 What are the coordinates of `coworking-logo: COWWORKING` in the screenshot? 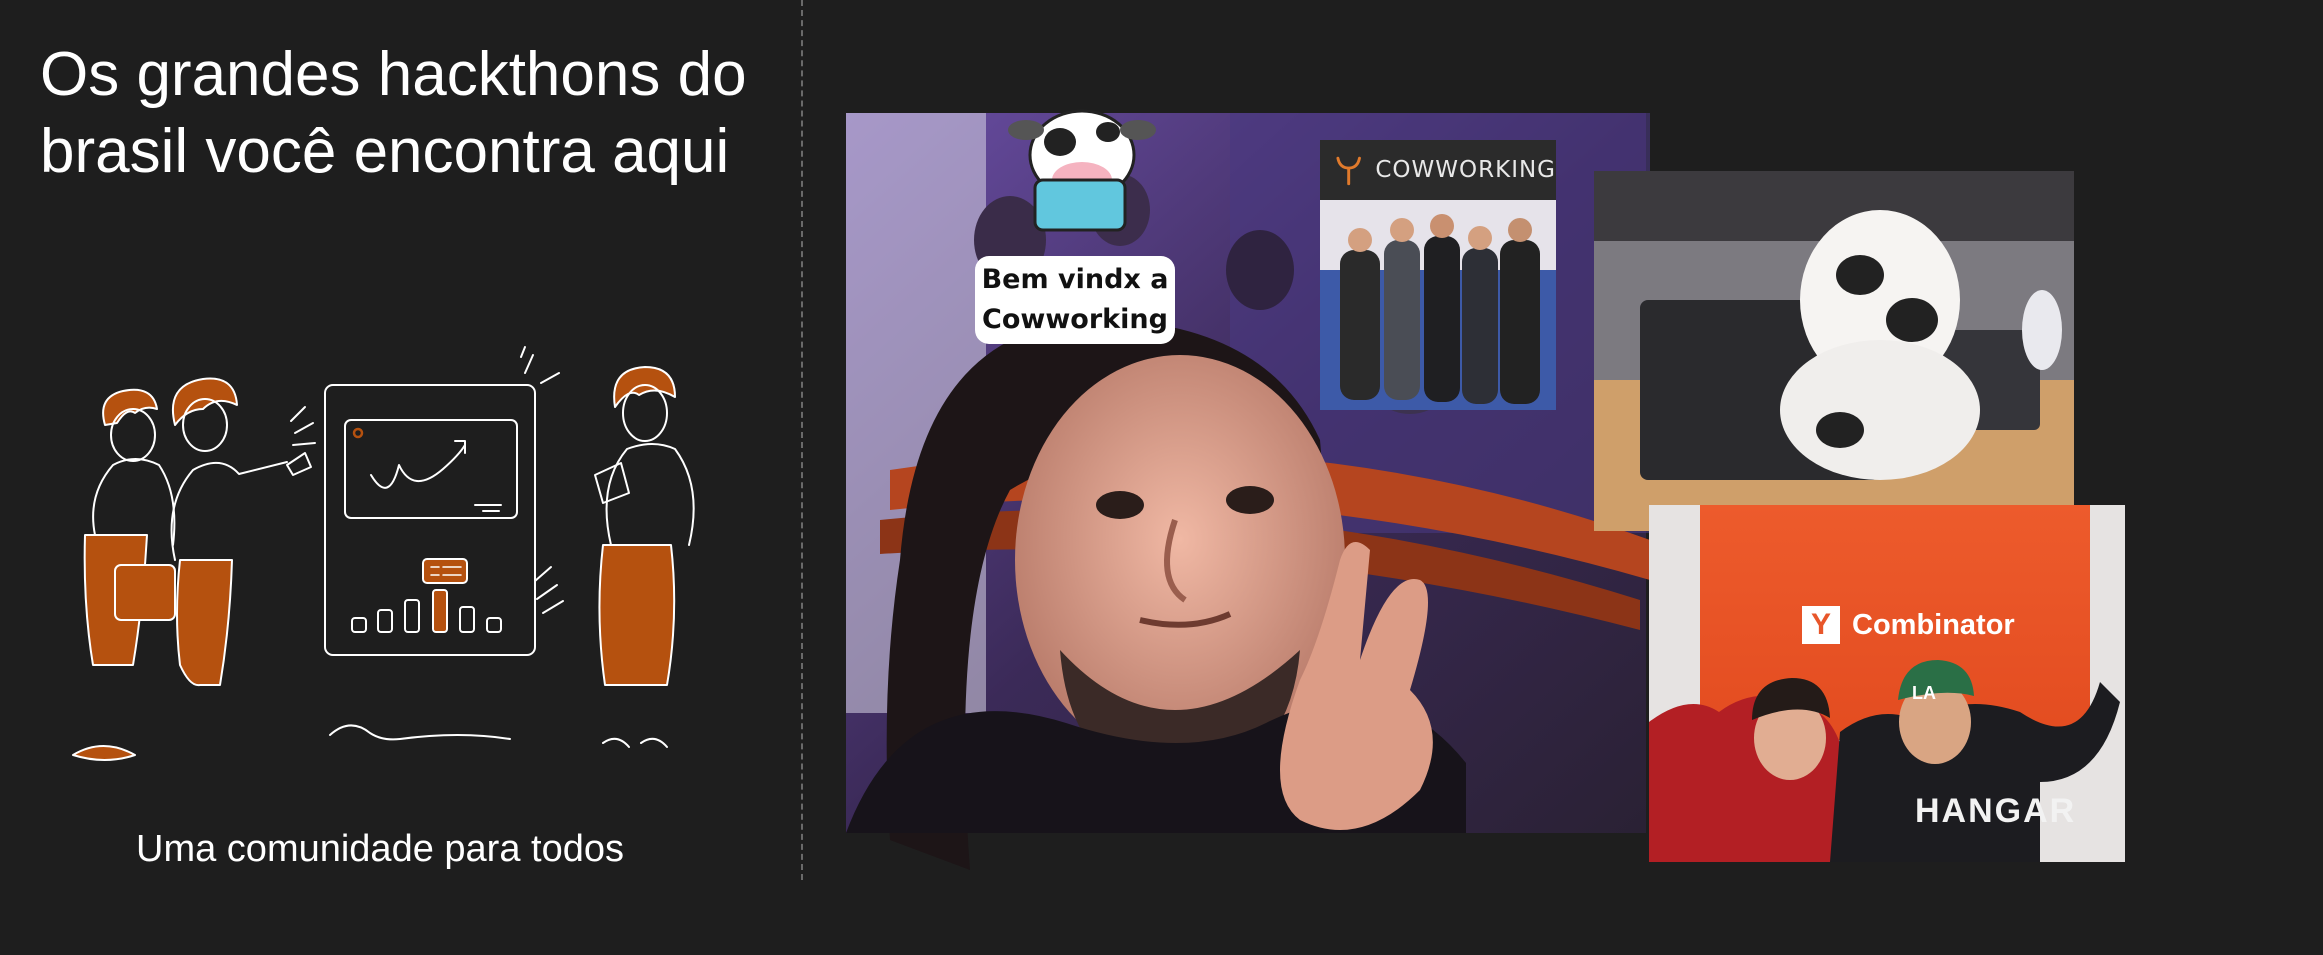 It's located at (1438, 170).